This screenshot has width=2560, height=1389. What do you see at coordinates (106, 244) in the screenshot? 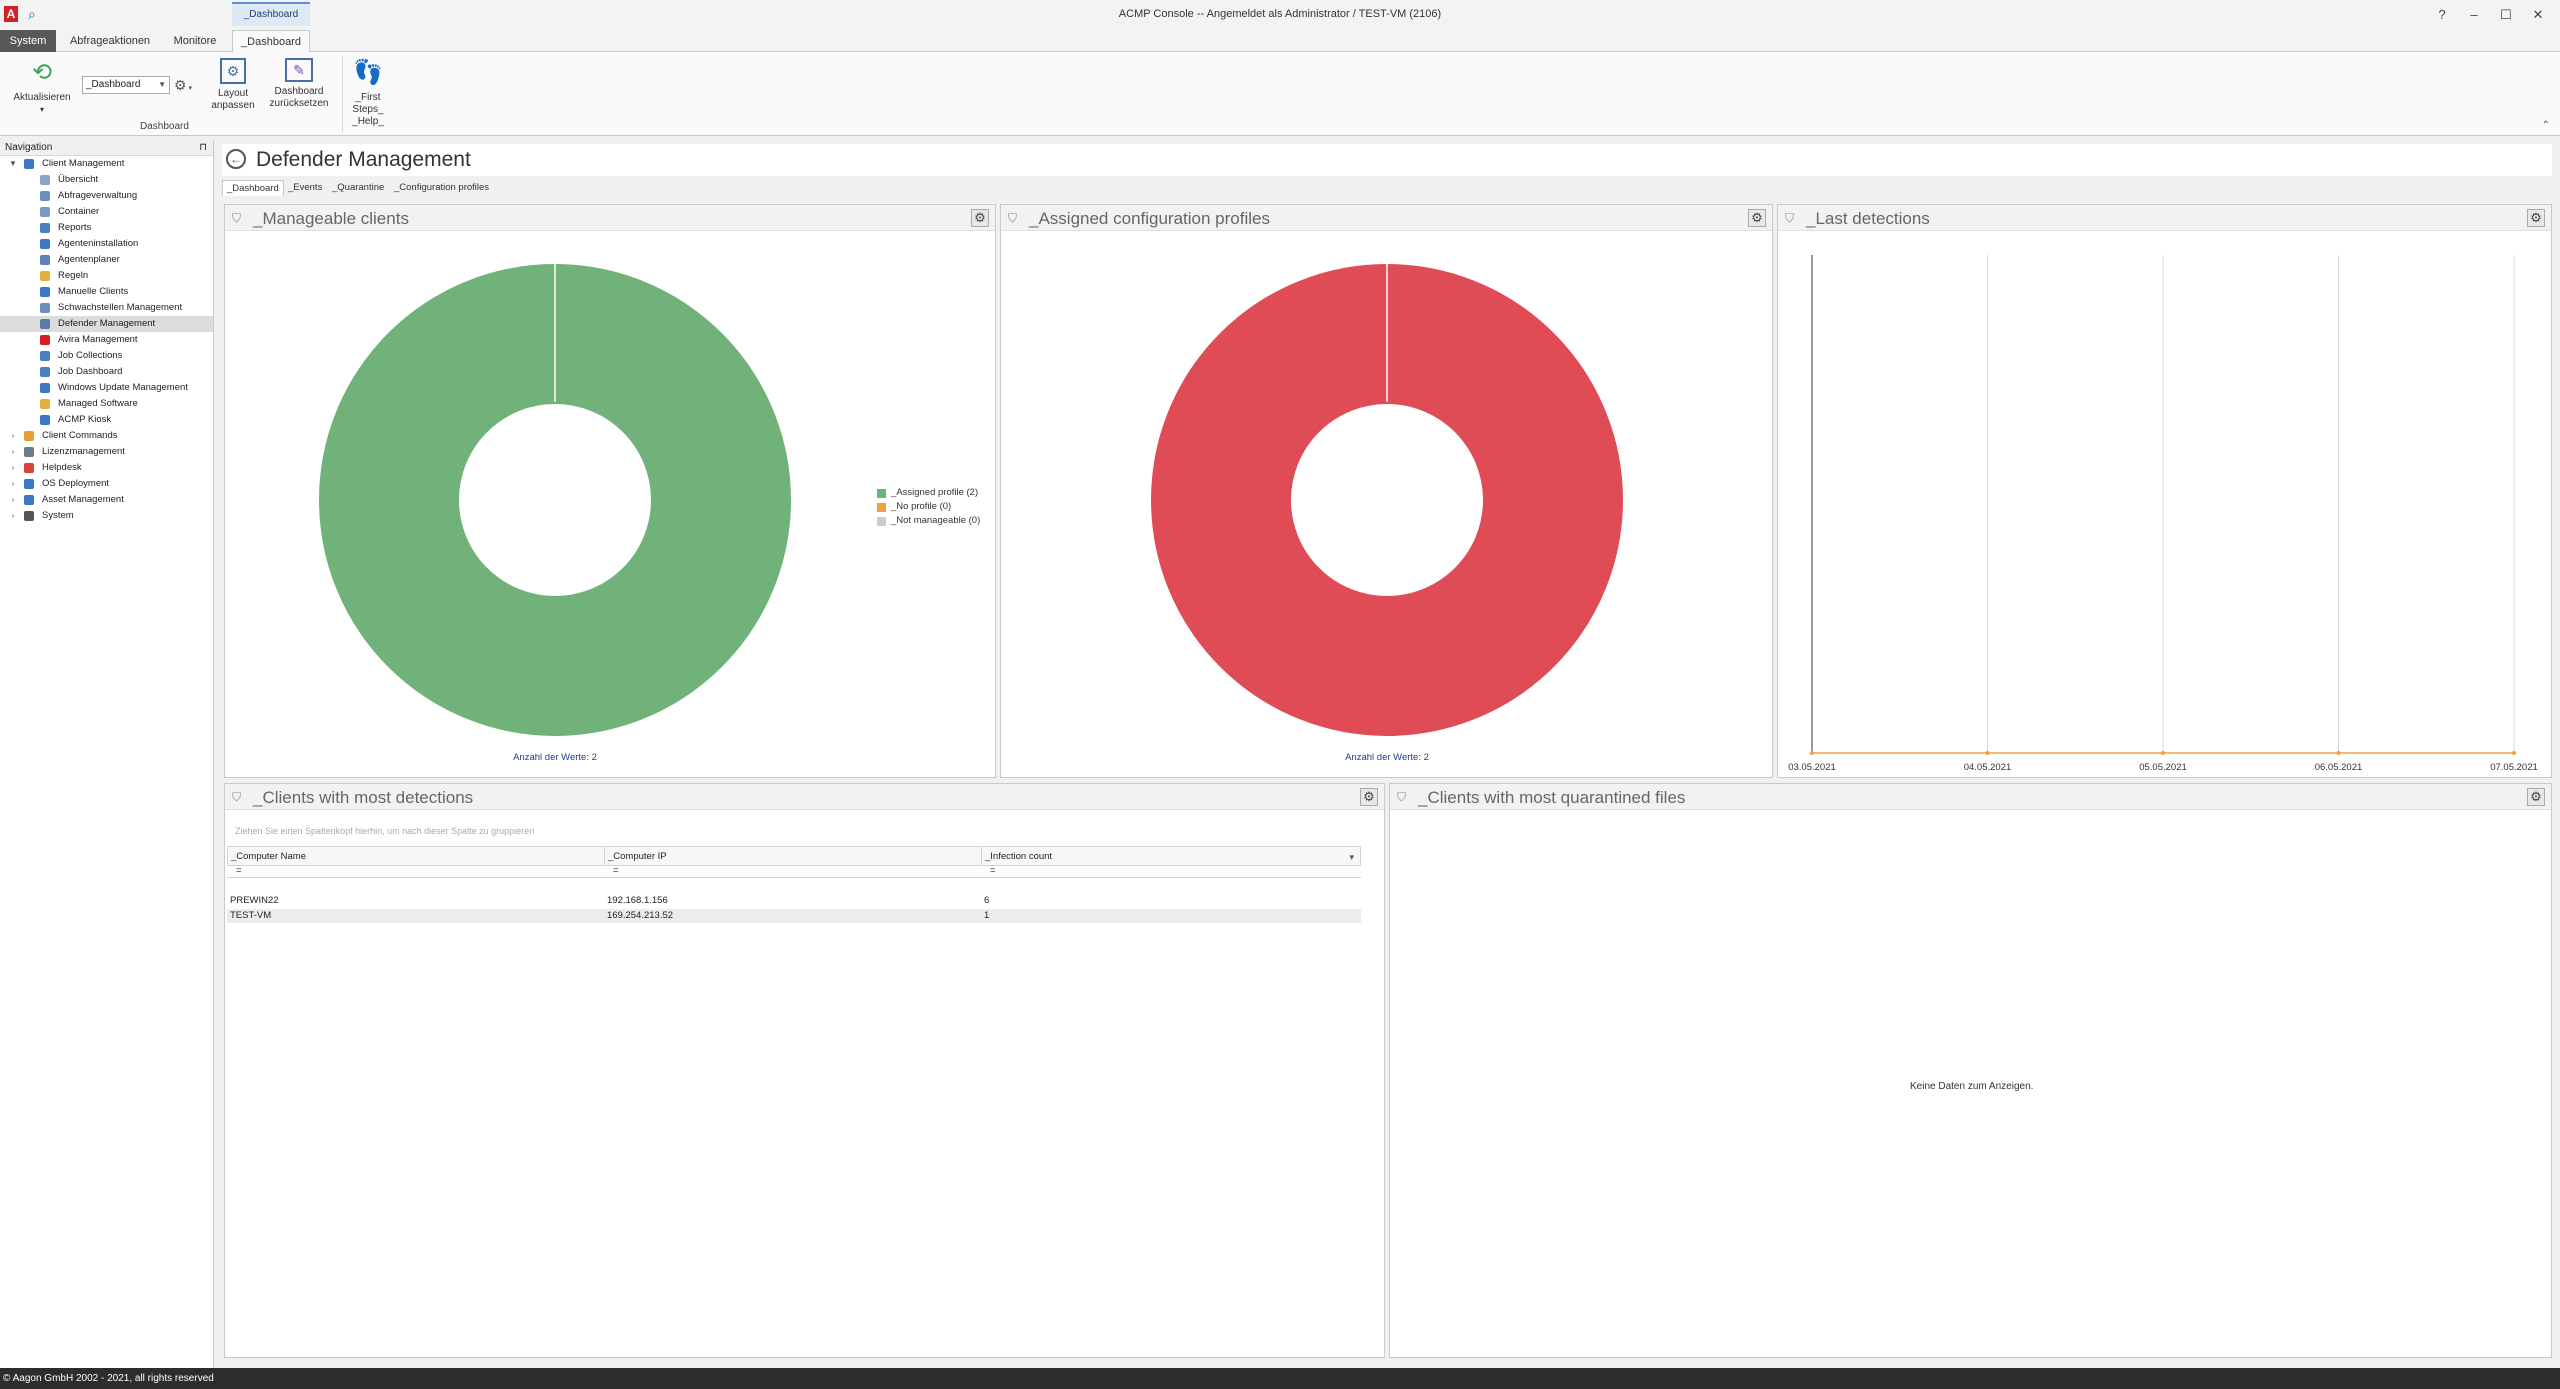
I see `sidebar-item: Agenteninstallation` at bounding box center [106, 244].